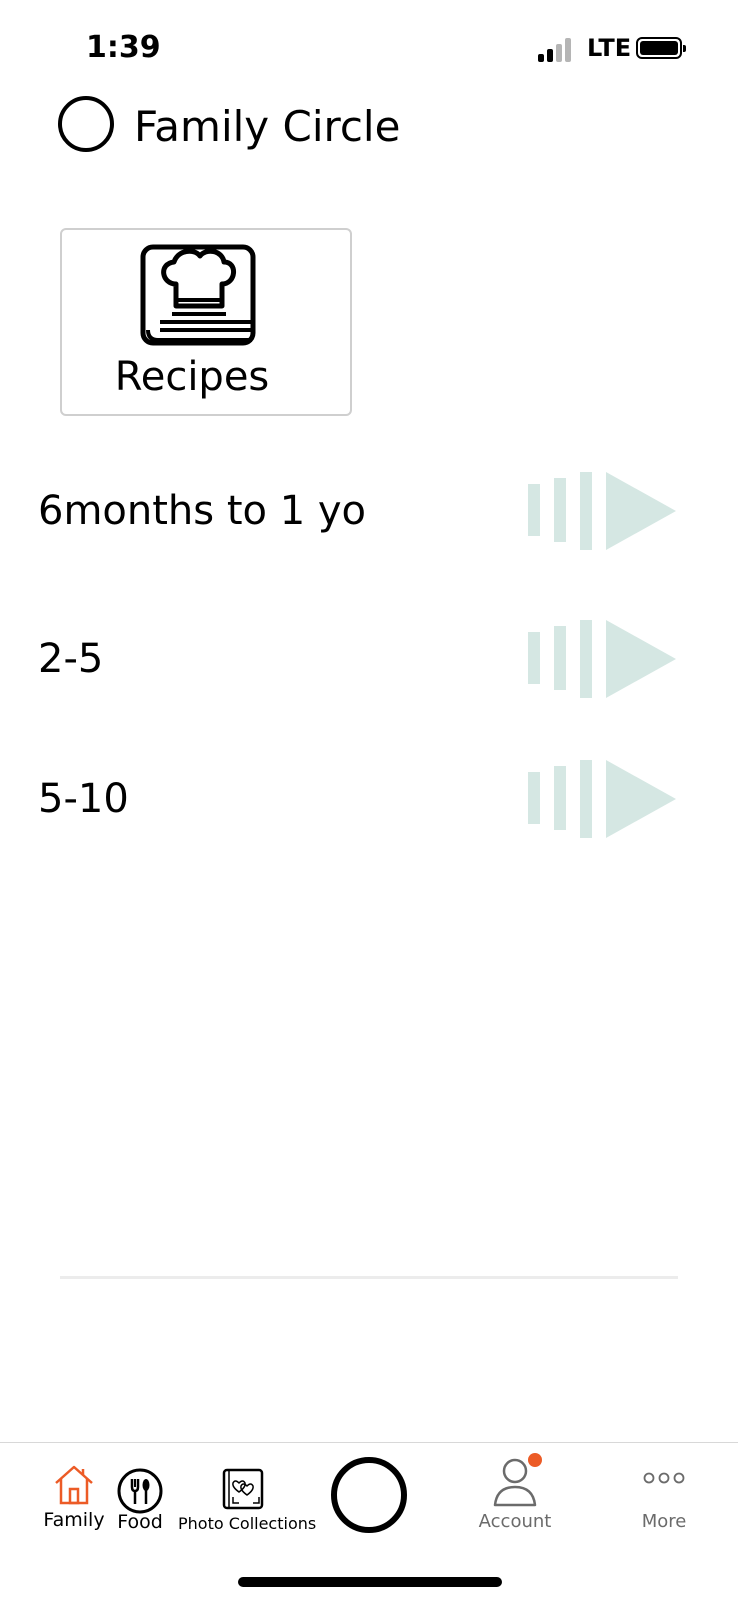 The width and height of the screenshot is (738, 1601). I want to click on age-group-label: 2-5, so click(71, 659).